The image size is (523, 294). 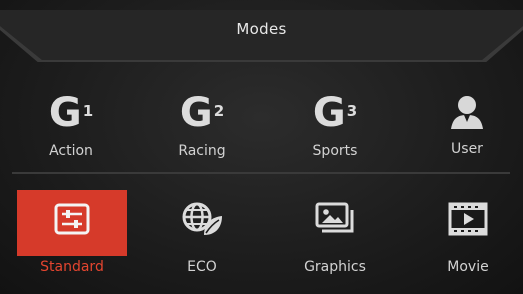 What do you see at coordinates (71, 151) in the screenshot?
I see `mode-label-action: Action` at bounding box center [71, 151].